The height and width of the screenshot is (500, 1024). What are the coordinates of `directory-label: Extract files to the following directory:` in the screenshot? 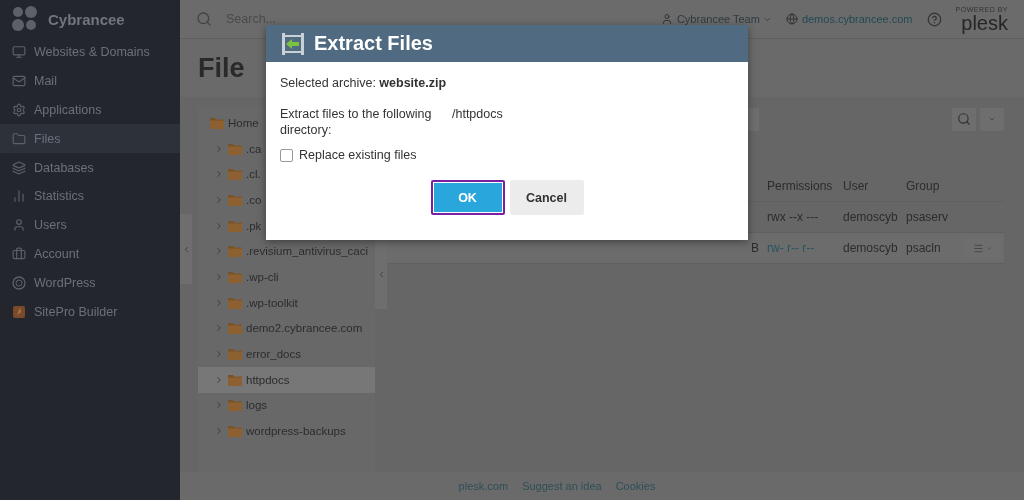 It's located at (356, 122).